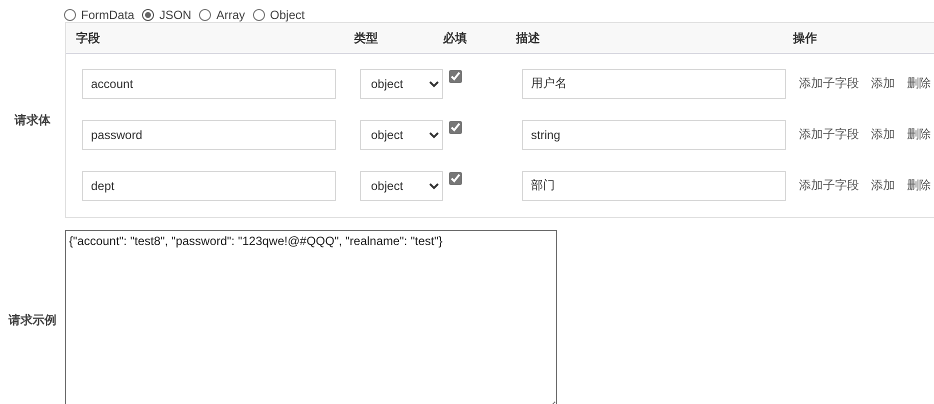  What do you see at coordinates (366, 38) in the screenshot?
I see `column-header: 类型` at bounding box center [366, 38].